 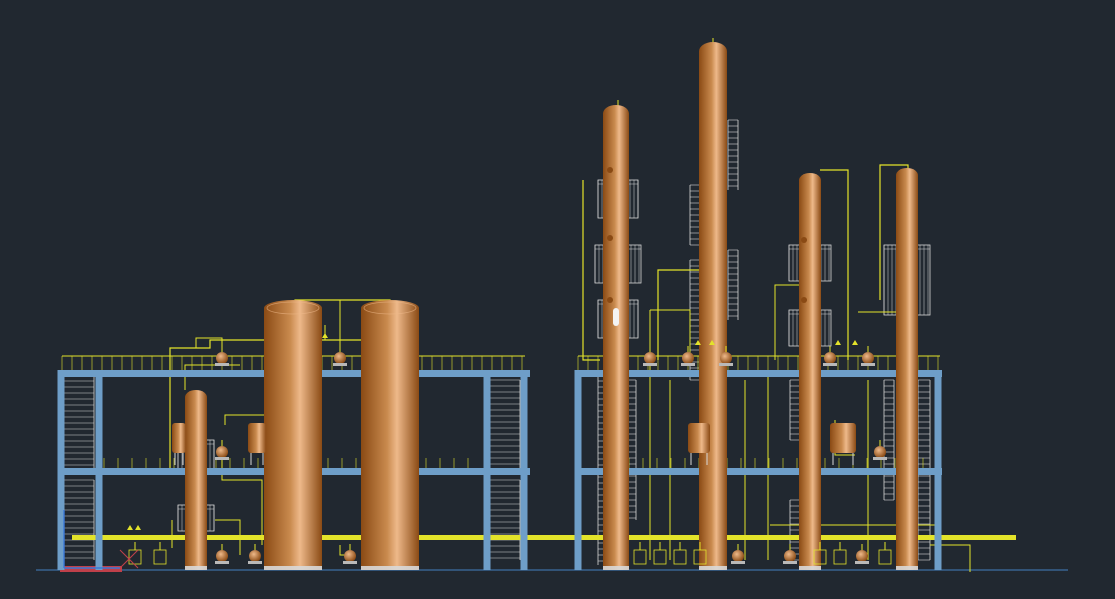 I want to click on left-frame-ladder-c, so click(x=505, y=425).